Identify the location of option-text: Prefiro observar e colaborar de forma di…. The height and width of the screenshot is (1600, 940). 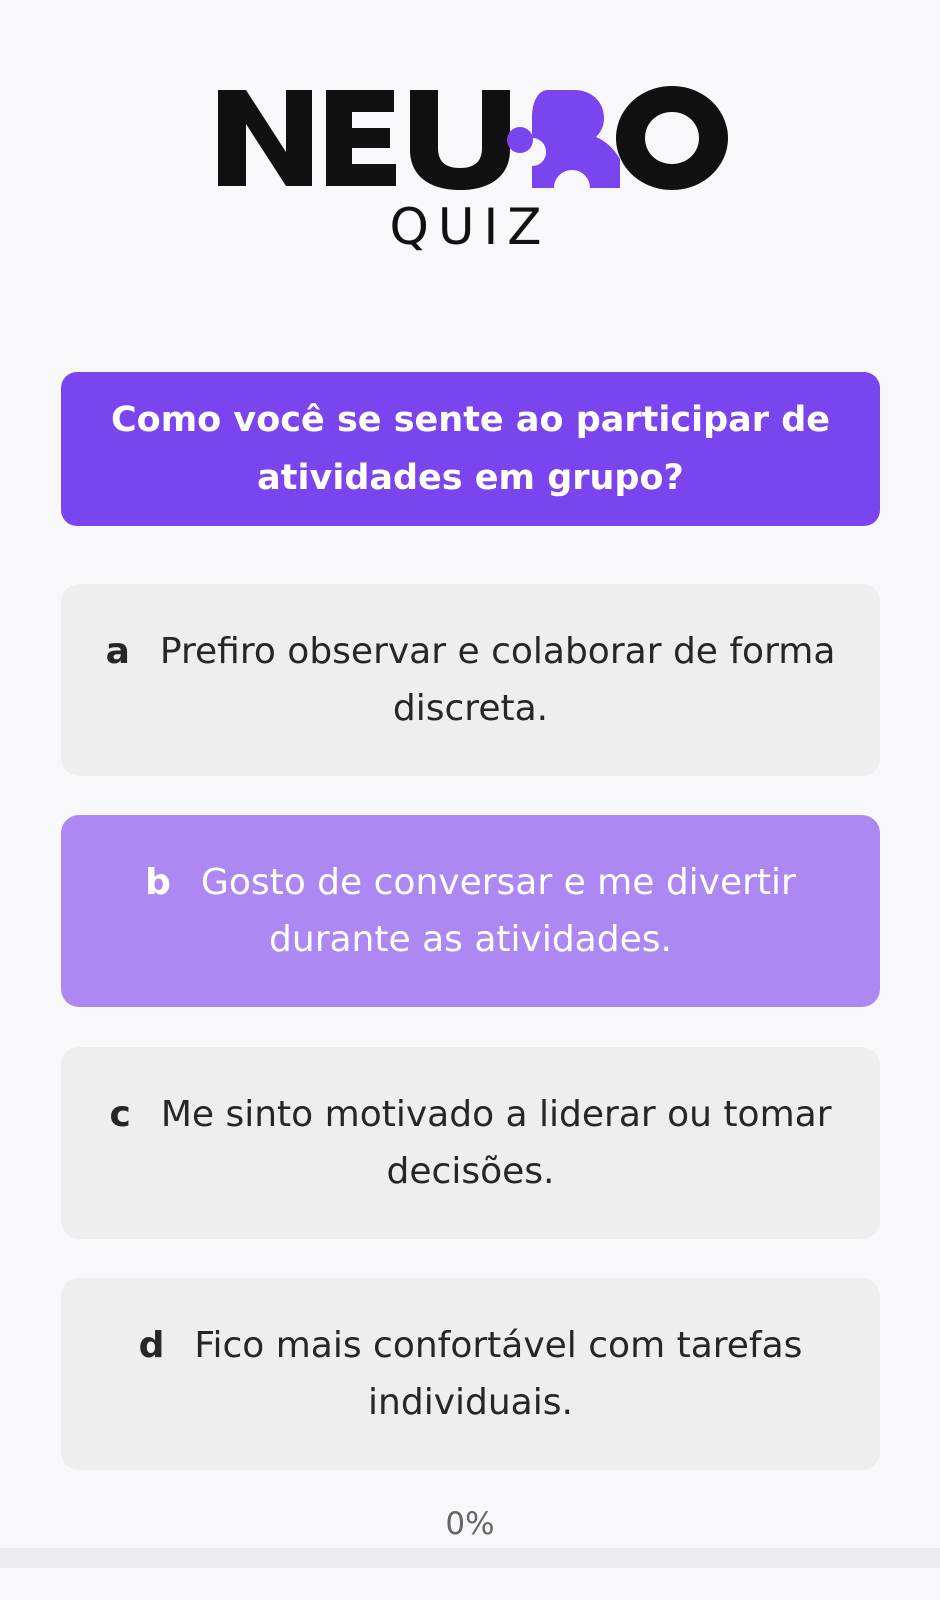
(497, 680).